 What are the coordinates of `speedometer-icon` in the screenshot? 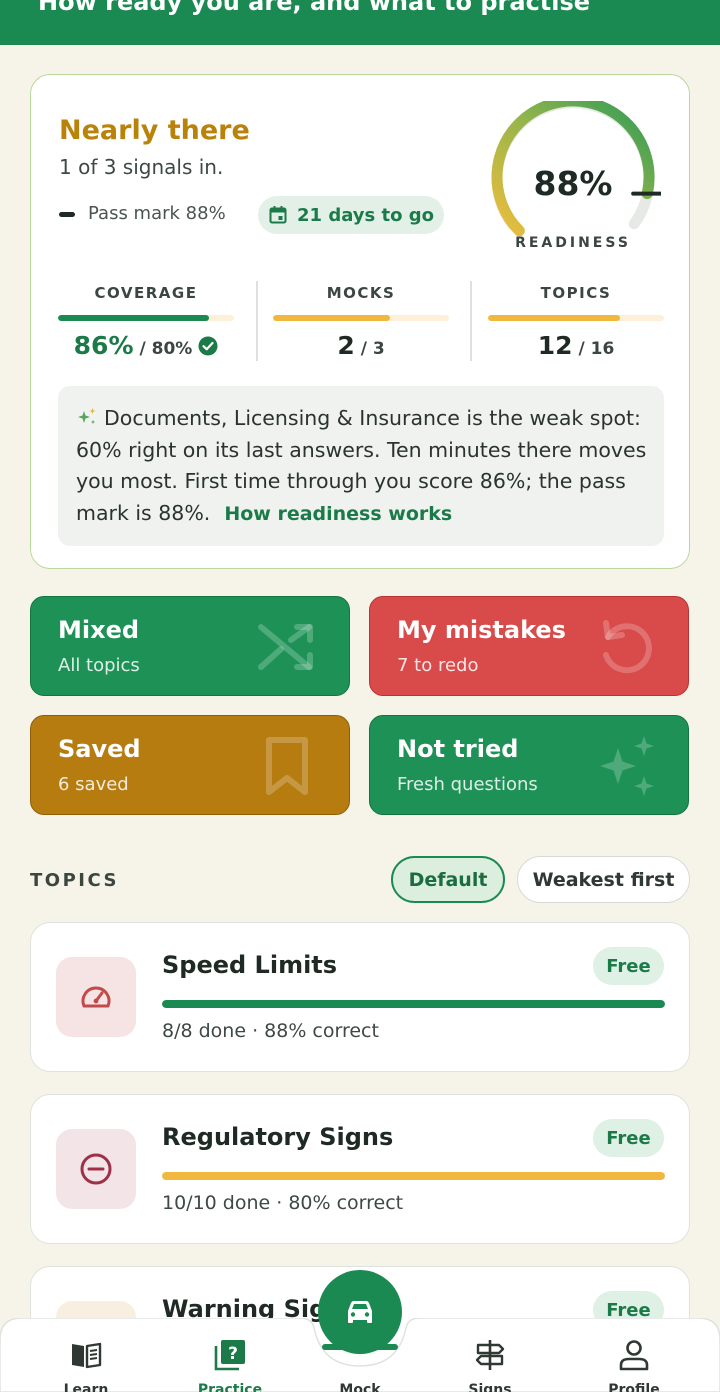 It's located at (96, 997).